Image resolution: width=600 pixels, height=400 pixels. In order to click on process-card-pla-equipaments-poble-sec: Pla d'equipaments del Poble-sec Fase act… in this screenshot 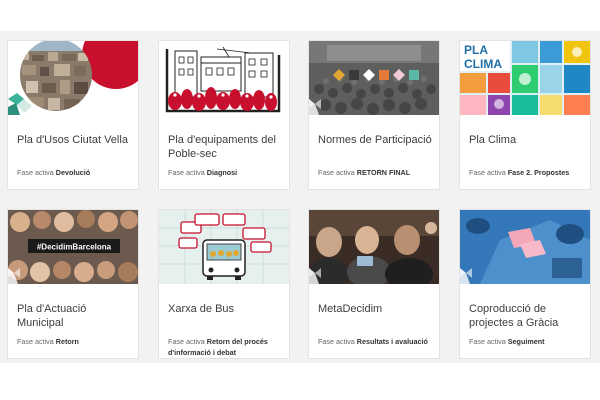, I will do `click(224, 115)`.